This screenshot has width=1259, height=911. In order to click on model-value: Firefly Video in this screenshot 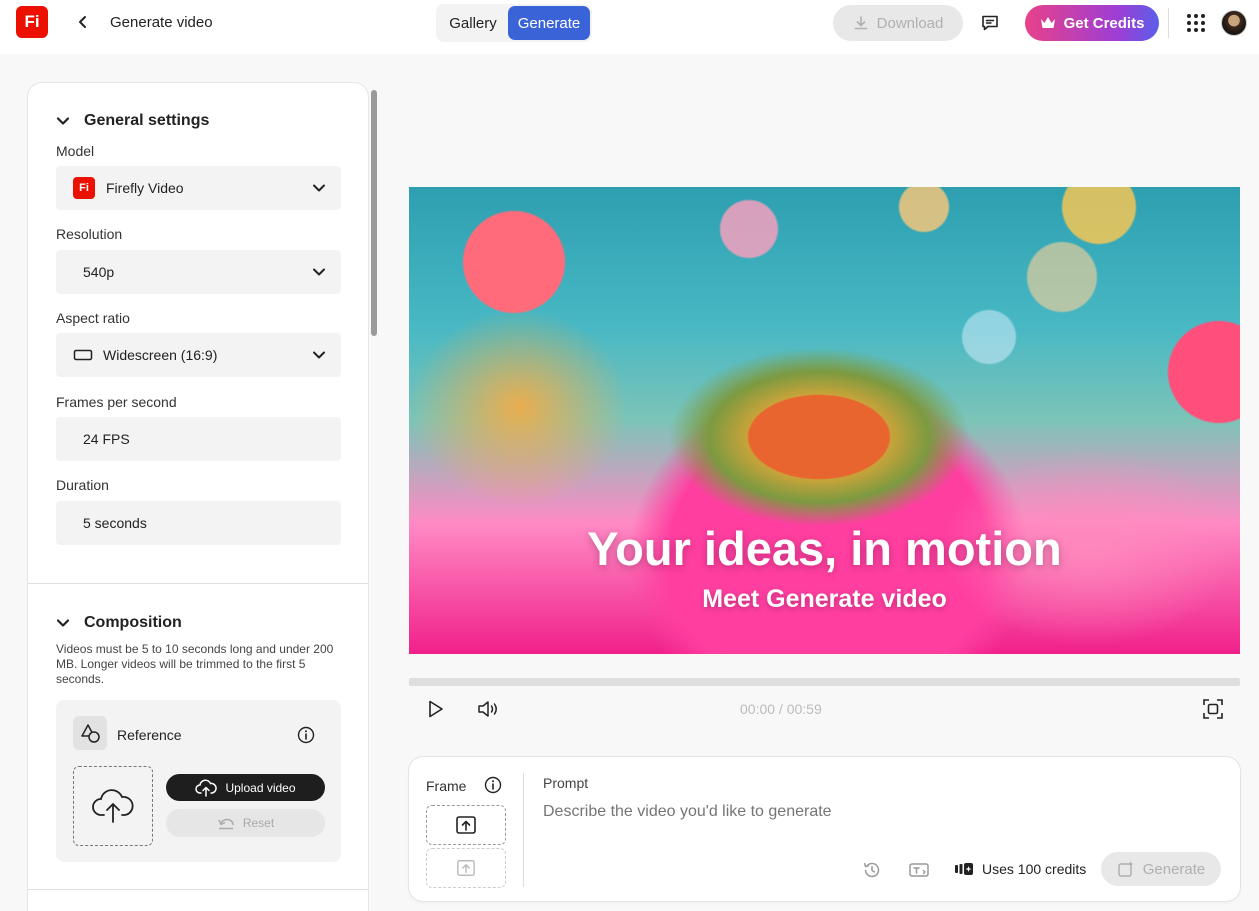, I will do `click(145, 188)`.